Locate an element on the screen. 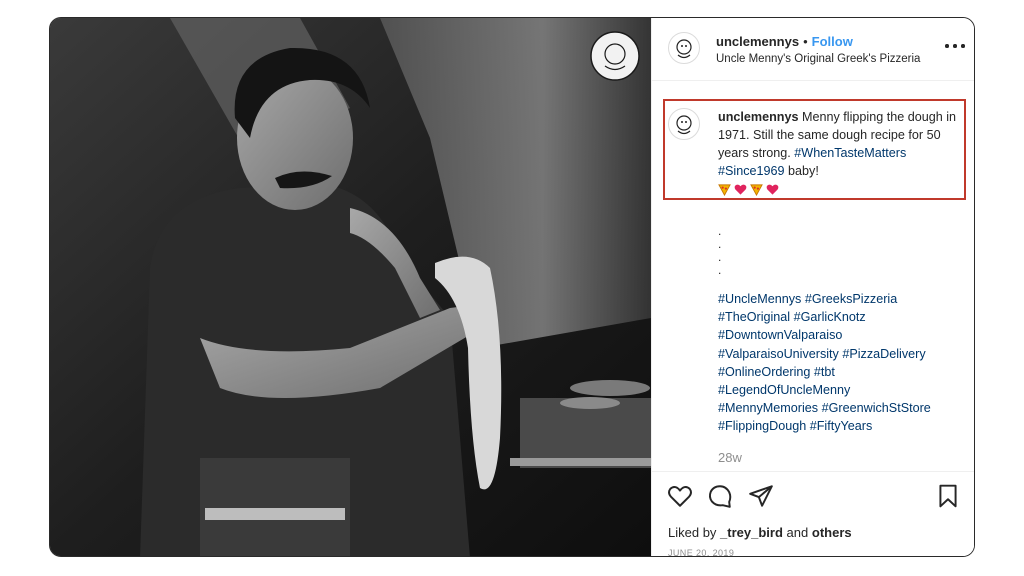 The height and width of the screenshot is (576, 1024). header-username-line: unclemennys • Follow is located at coordinates (784, 41).